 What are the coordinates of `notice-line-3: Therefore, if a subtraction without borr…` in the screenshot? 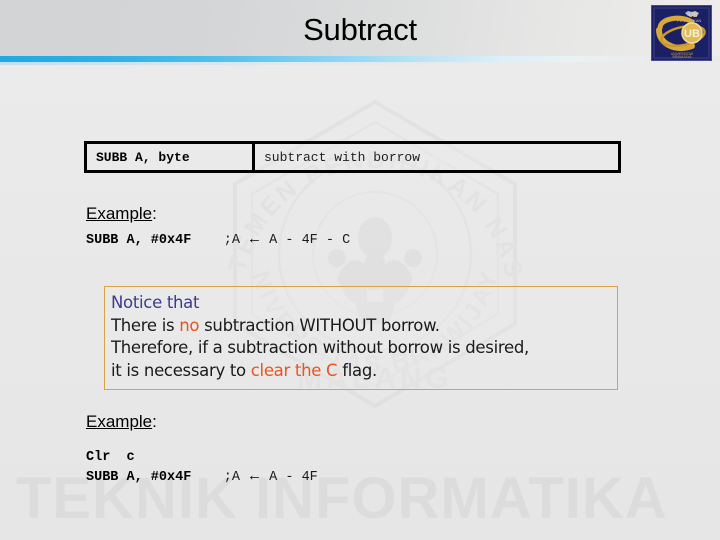 It's located at (320, 347).